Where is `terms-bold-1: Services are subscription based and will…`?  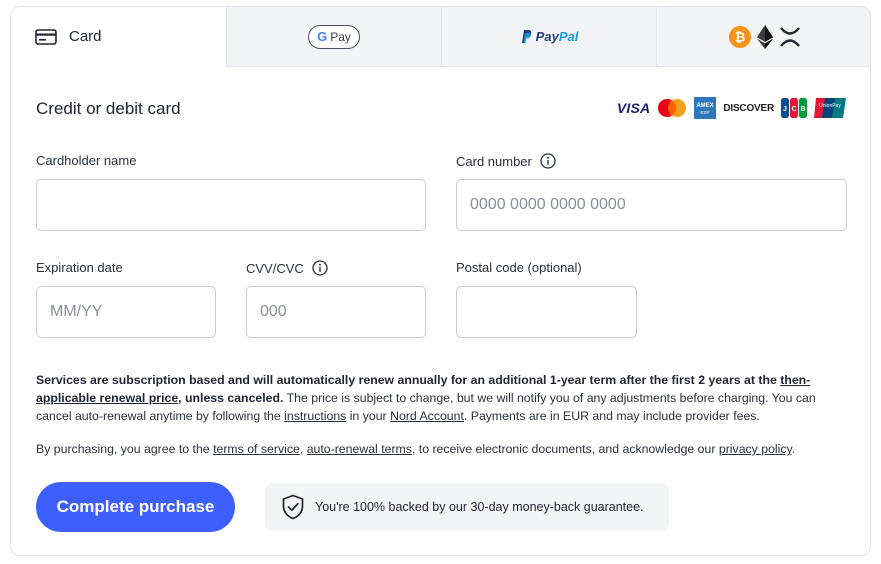 terms-bold-1: Services are subscription based and will… is located at coordinates (408, 380).